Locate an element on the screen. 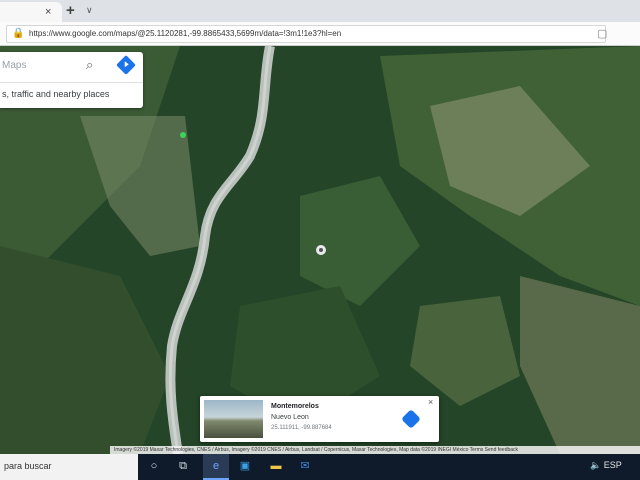  system-tray: 🔈 ESP is located at coordinates (606, 465).